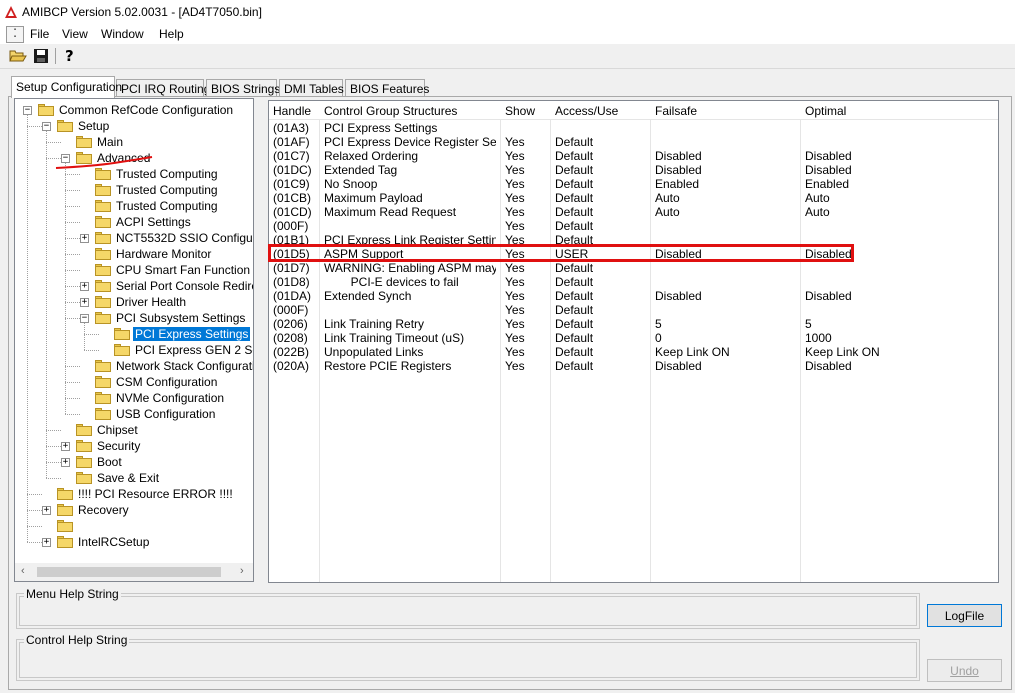 The width and height of the screenshot is (1015, 693). What do you see at coordinates (825, 111) in the screenshot?
I see `column-header: Optimal` at bounding box center [825, 111].